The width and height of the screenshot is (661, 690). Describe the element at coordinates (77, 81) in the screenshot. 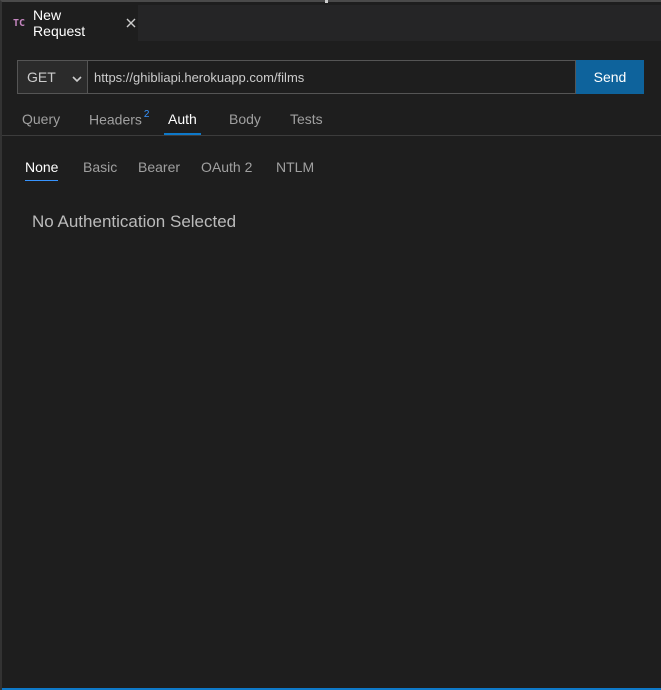

I see `chevron-down-icon` at that location.